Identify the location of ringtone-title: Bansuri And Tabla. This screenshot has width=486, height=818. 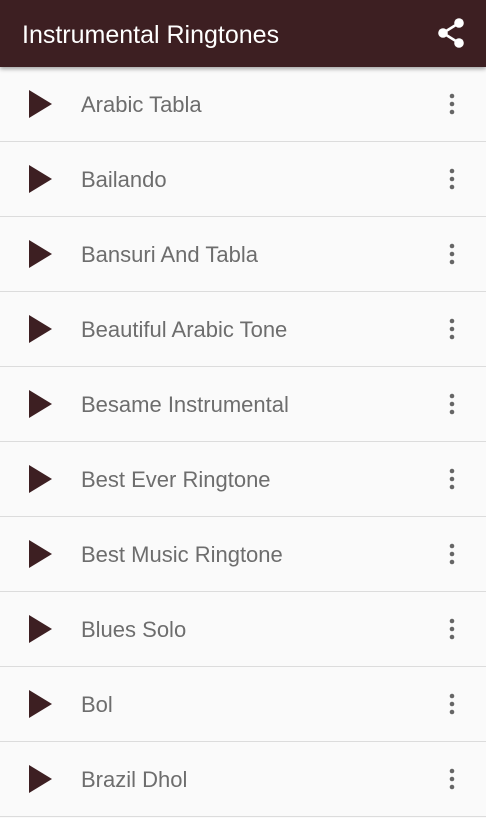
(169, 254).